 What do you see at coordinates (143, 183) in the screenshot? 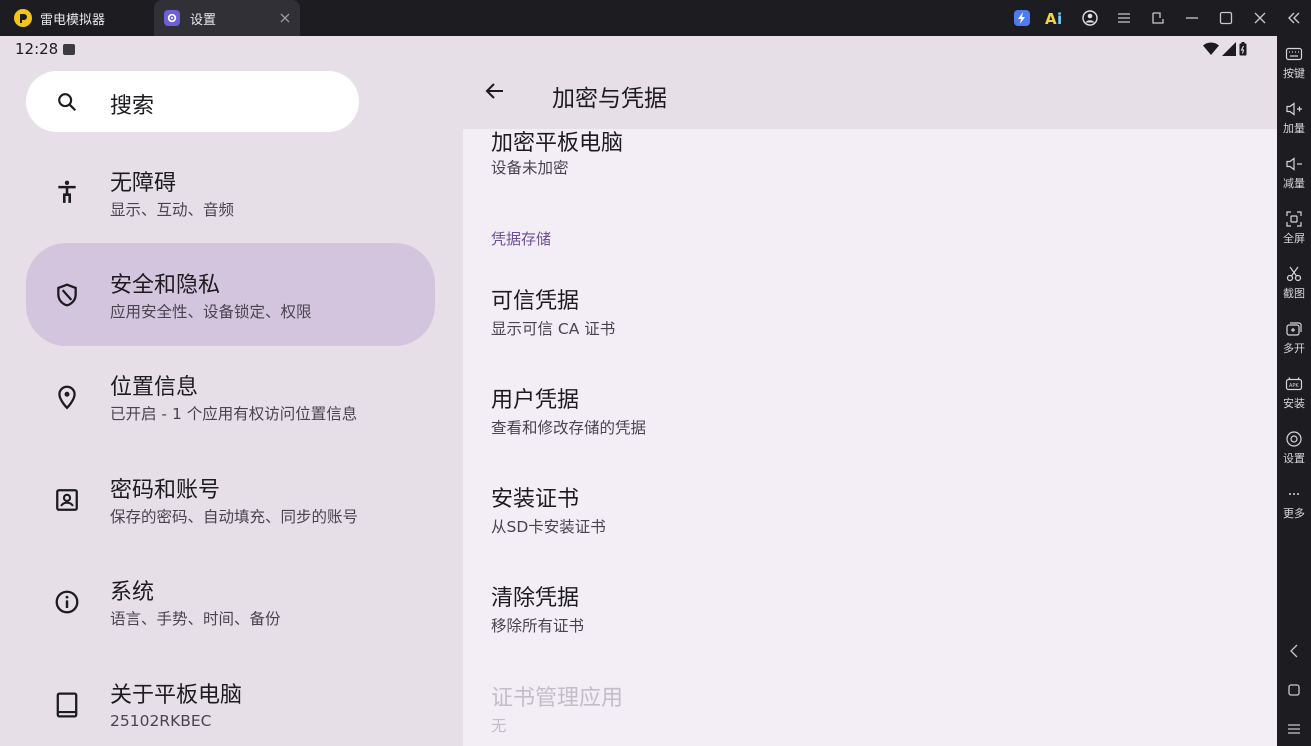
I see `sidebar-item-title: 无障碍` at bounding box center [143, 183].